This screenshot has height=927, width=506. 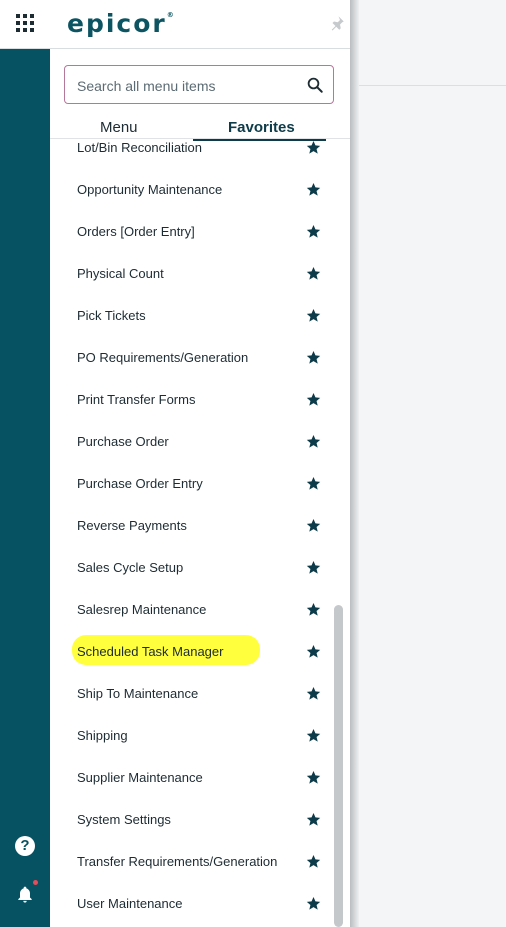 What do you see at coordinates (200, 442) in the screenshot?
I see `list-item: Purchase Order` at bounding box center [200, 442].